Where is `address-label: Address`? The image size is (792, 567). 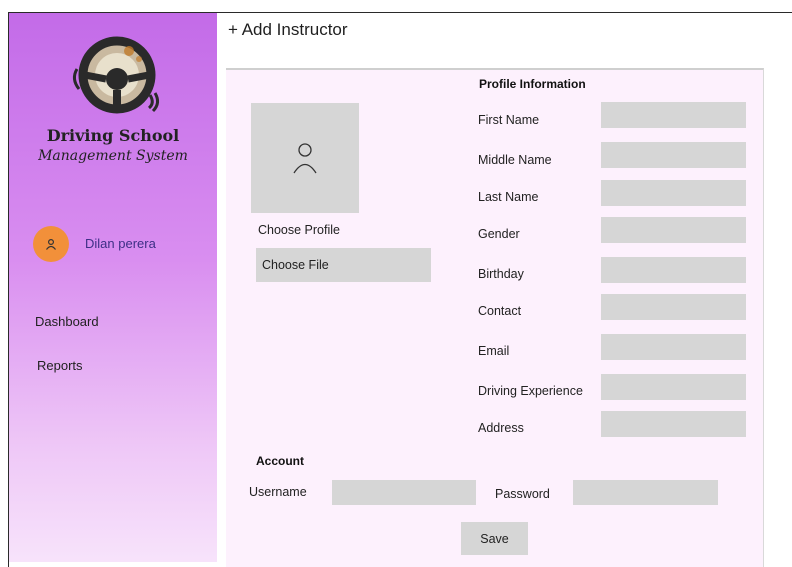 address-label: Address is located at coordinates (501, 428).